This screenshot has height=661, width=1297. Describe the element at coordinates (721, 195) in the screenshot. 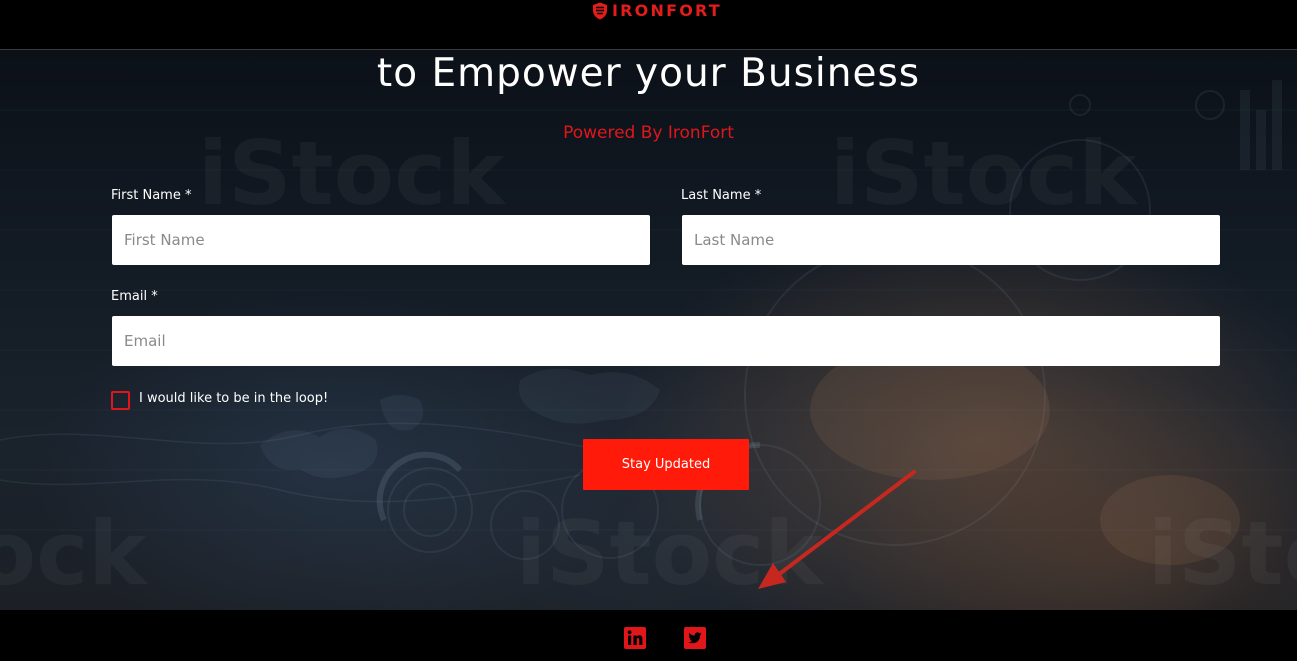

I see `last-name-label: Last Name *` at that location.